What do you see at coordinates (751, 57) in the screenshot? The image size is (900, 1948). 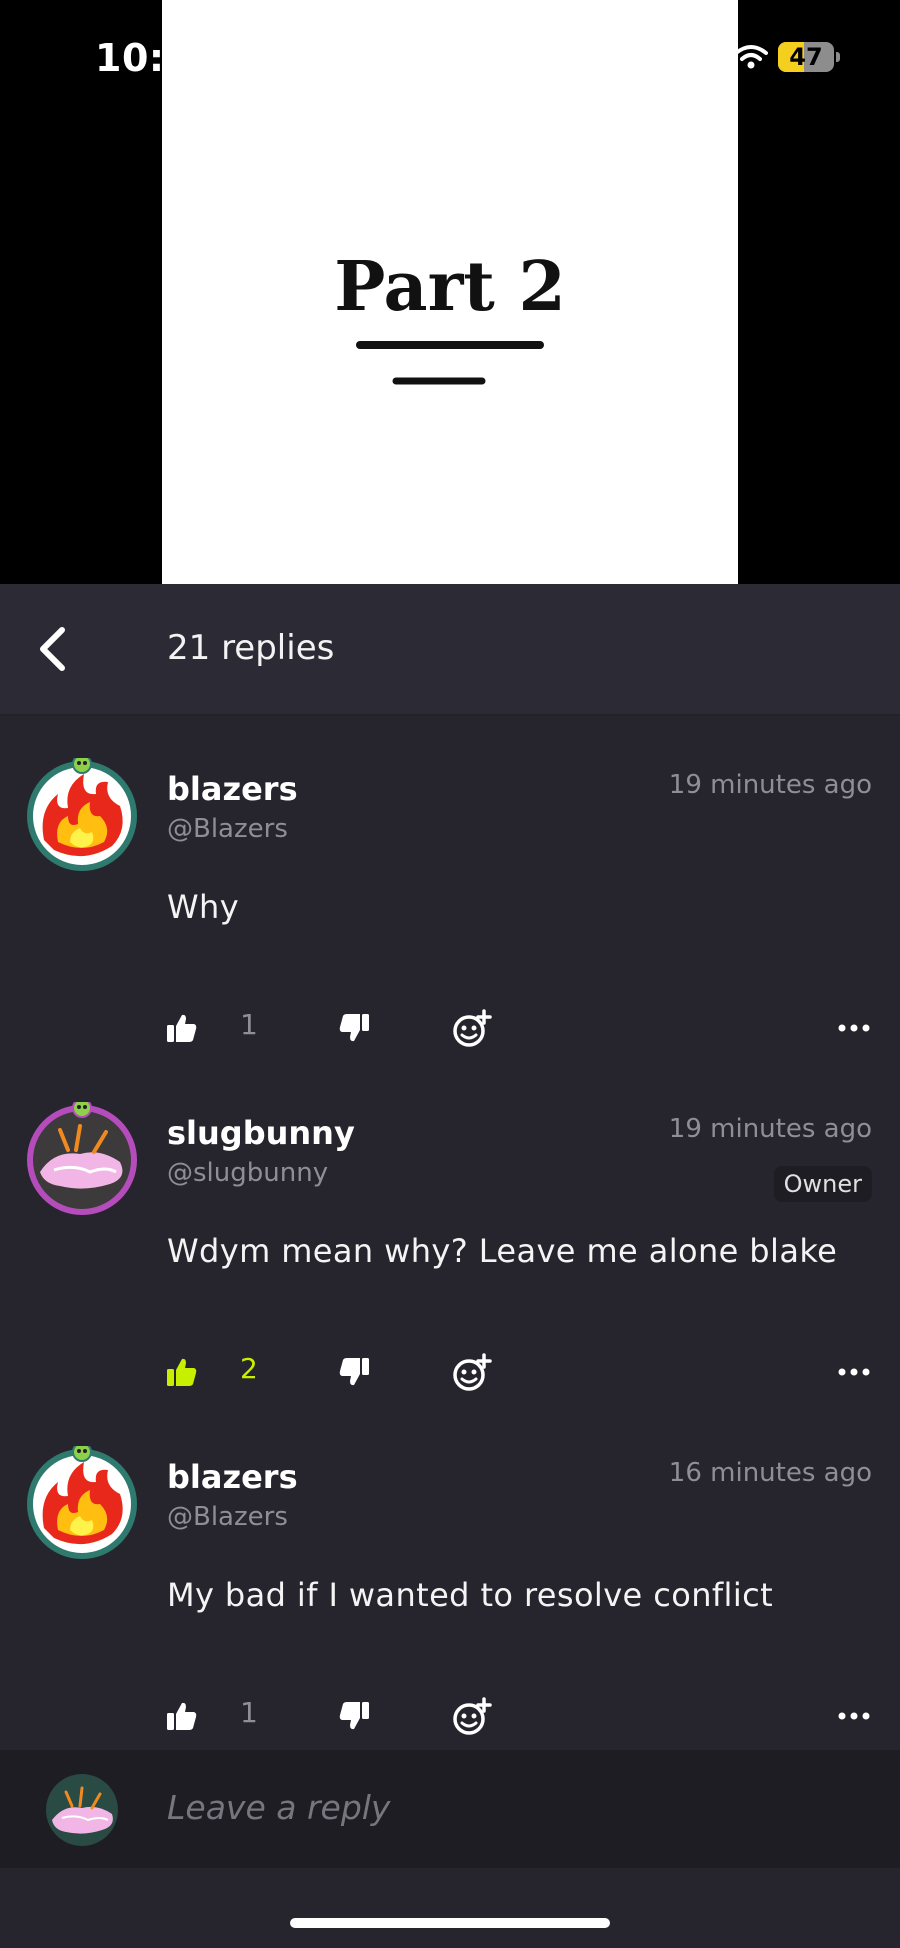 I see `wifi-icon` at bounding box center [751, 57].